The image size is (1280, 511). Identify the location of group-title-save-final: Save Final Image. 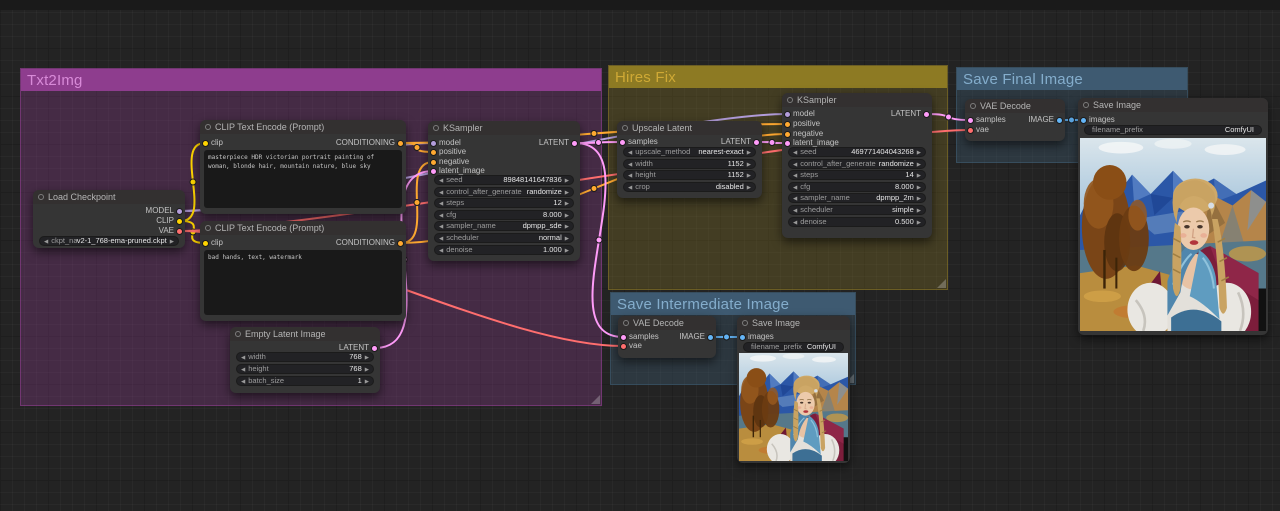
(1072, 79).